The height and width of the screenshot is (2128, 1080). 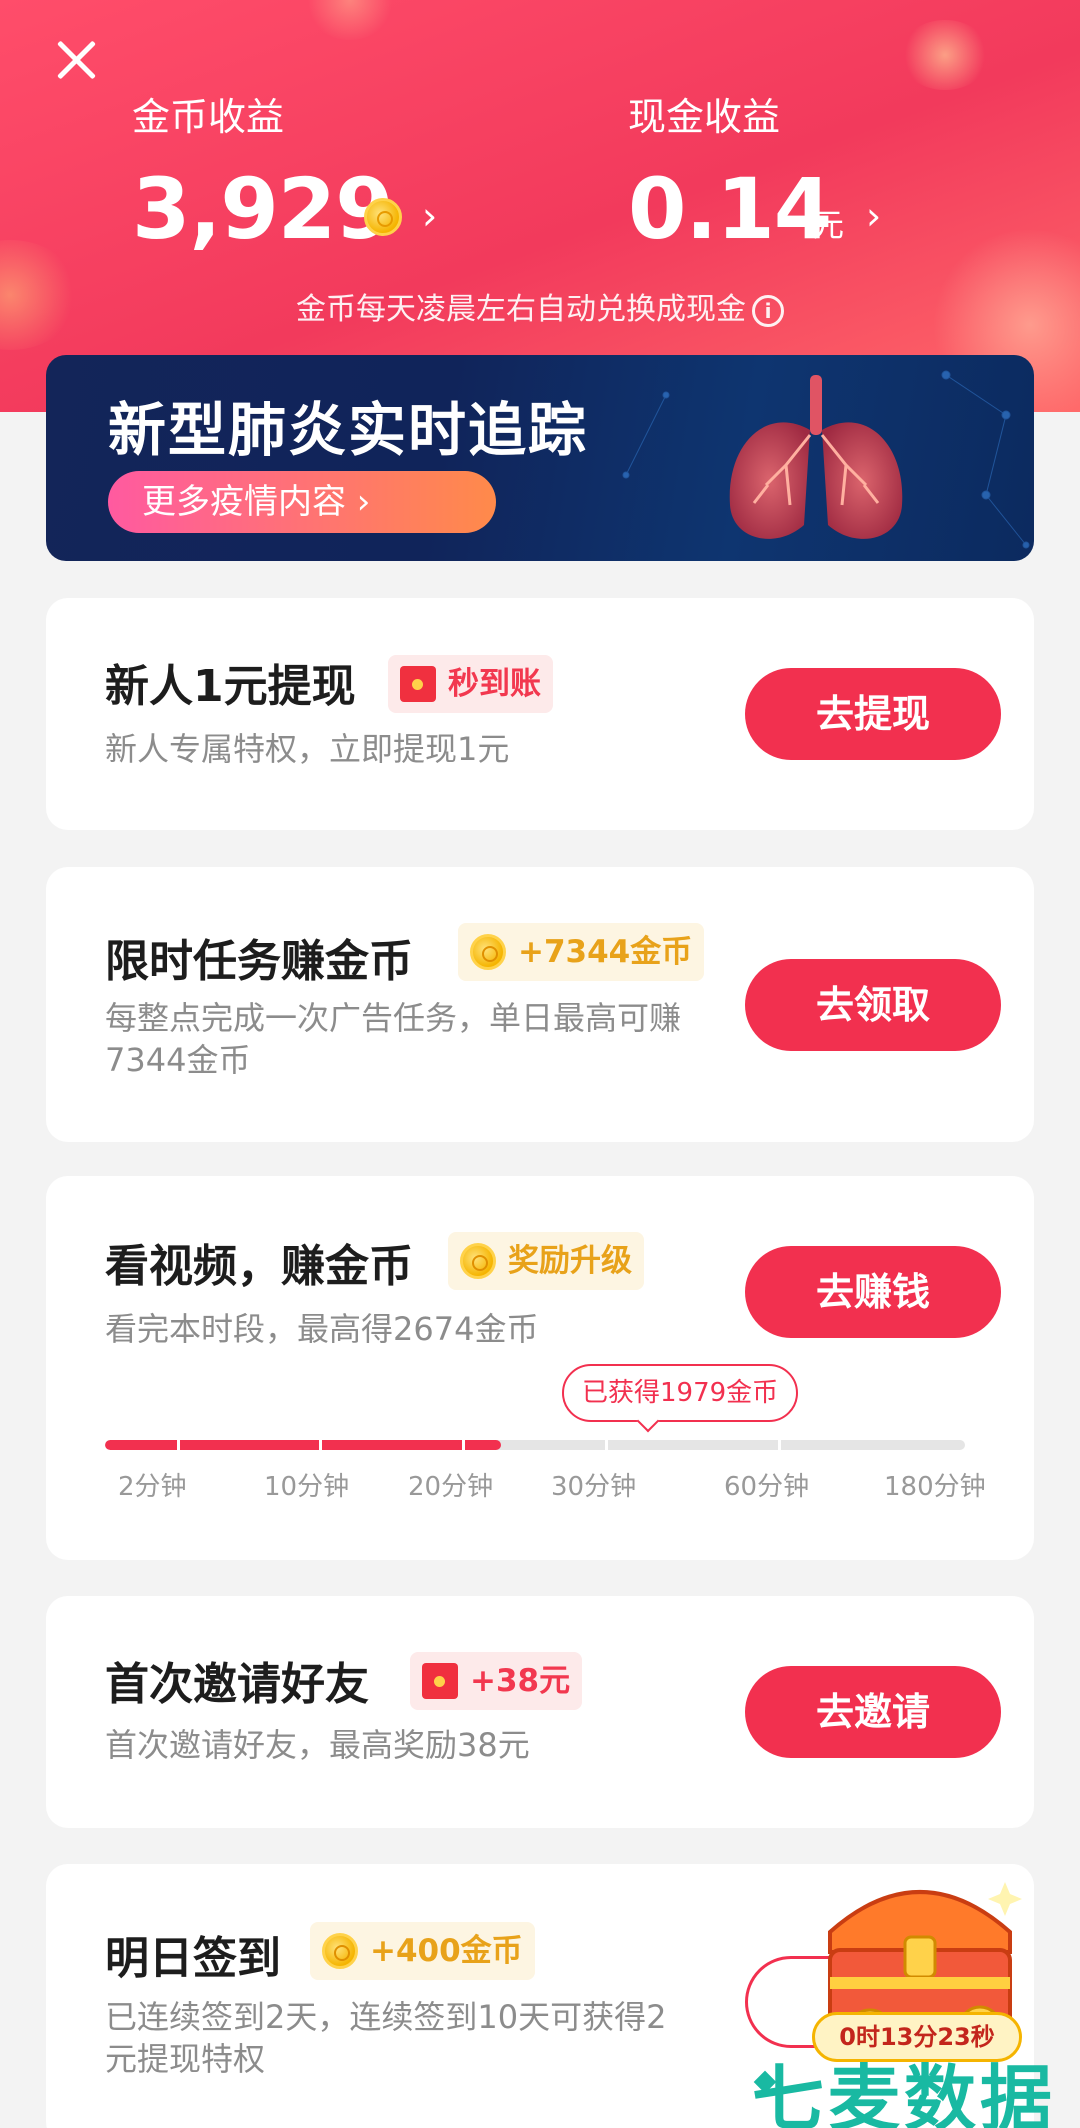 I want to click on pneumonia-tracker-banner: 新型肺炎实时追踪 更多疫情内容 ›, so click(x=540, y=458).